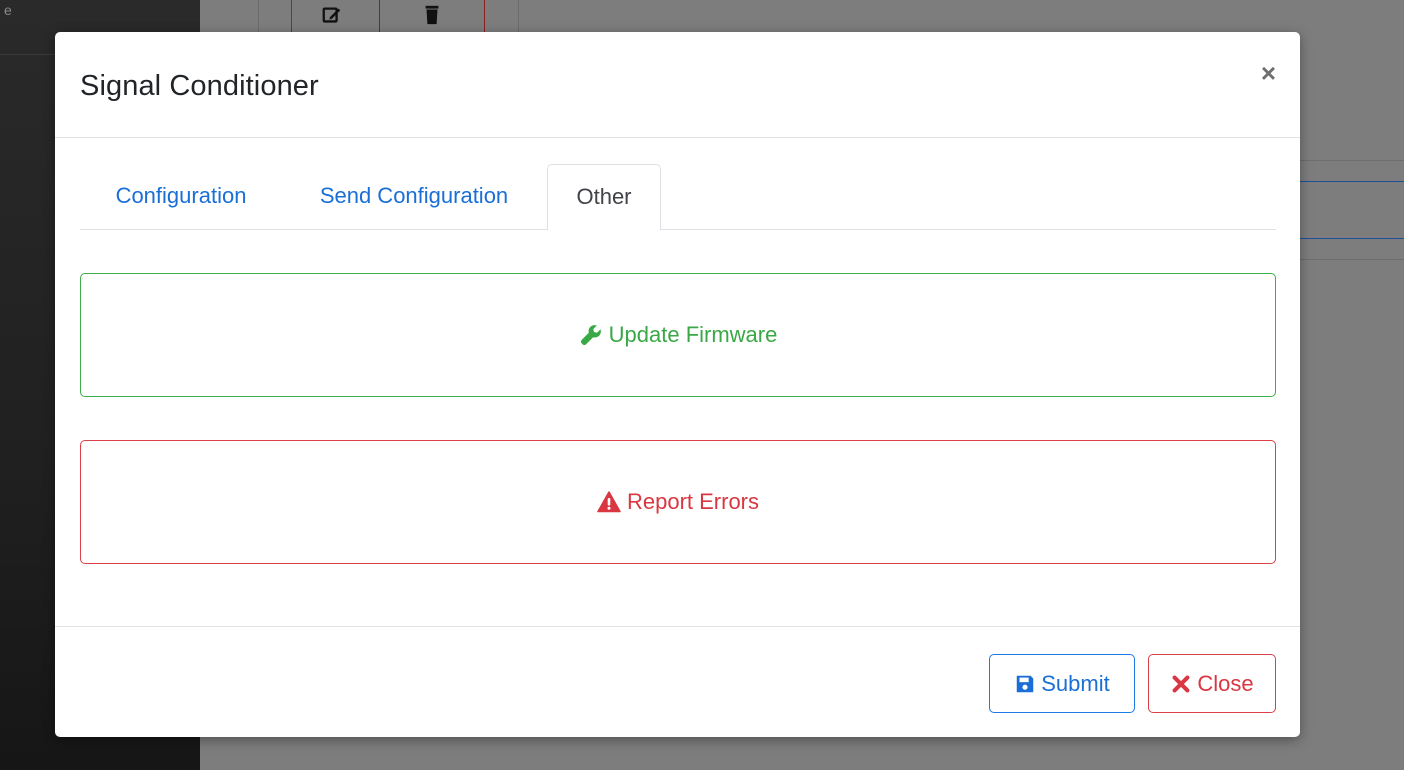  Describe the element at coordinates (693, 501) in the screenshot. I see `report-errors-label: Report Errors` at that location.